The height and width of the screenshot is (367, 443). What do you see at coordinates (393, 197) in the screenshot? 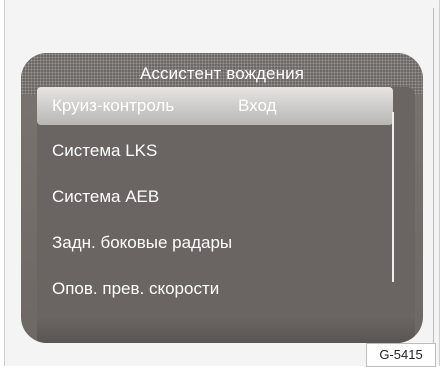
I see `scrollbar` at bounding box center [393, 197].